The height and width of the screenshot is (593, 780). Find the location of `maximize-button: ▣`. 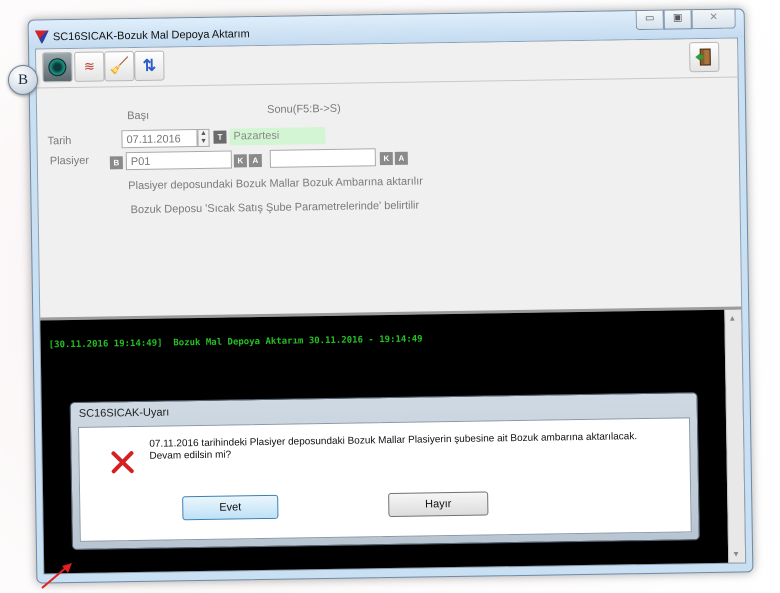

maximize-button: ▣ is located at coordinates (677, 20).